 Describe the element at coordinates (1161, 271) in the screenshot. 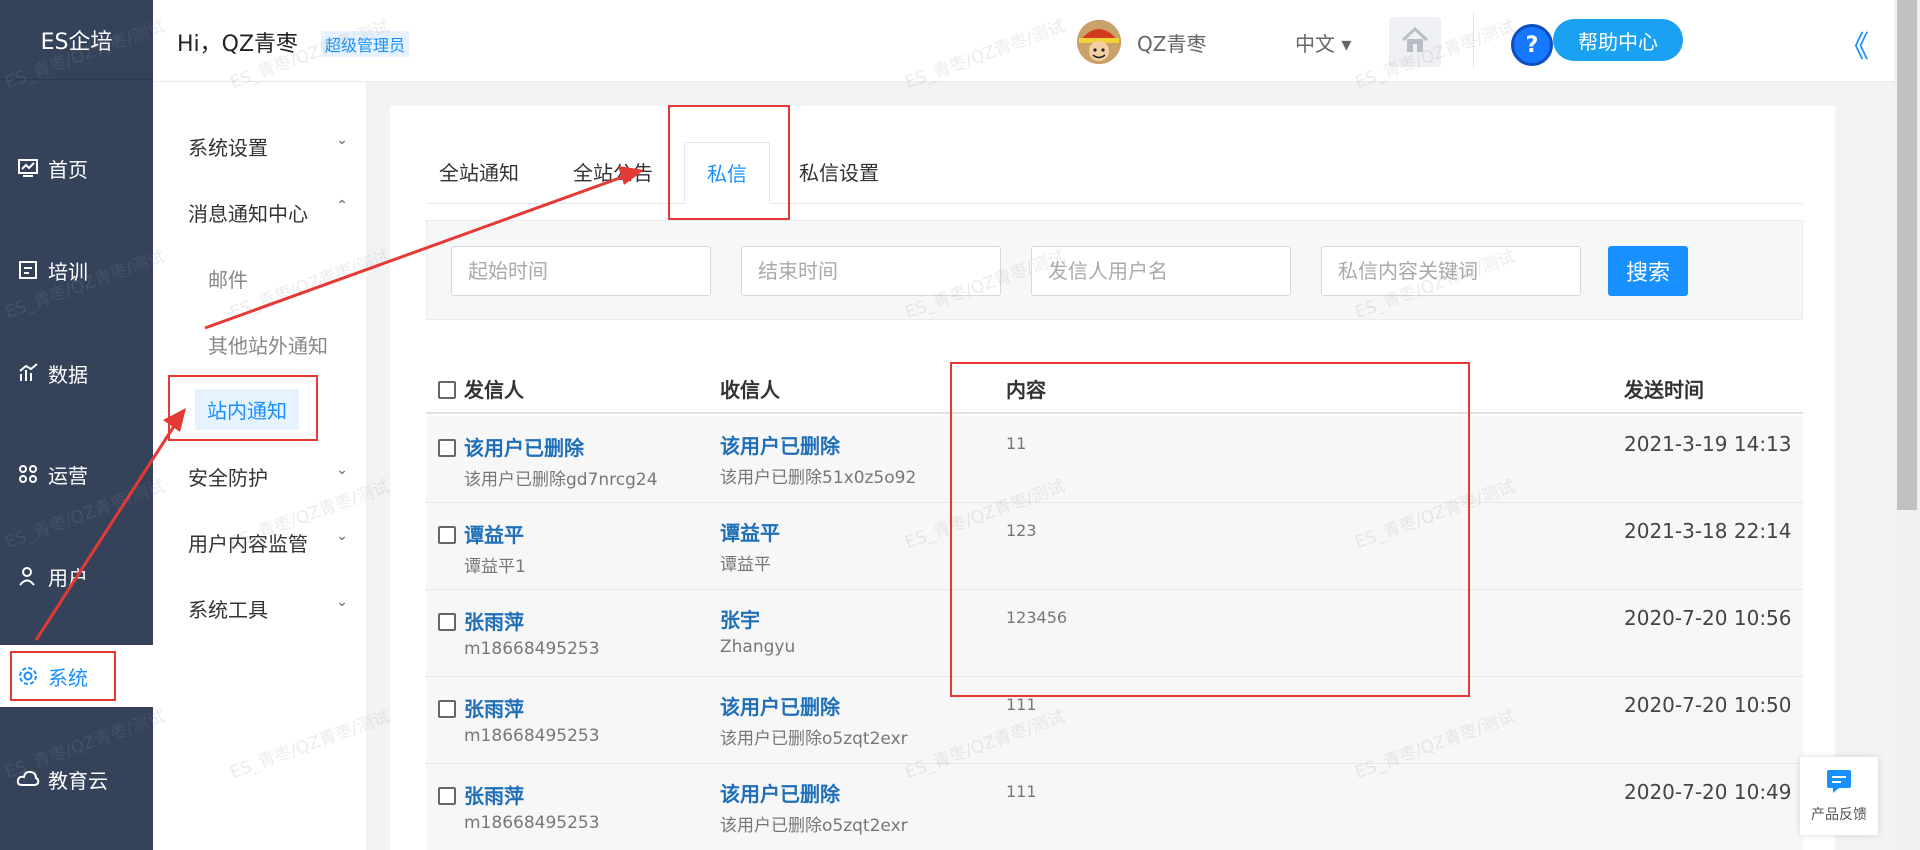

I see `sender-username-input` at that location.